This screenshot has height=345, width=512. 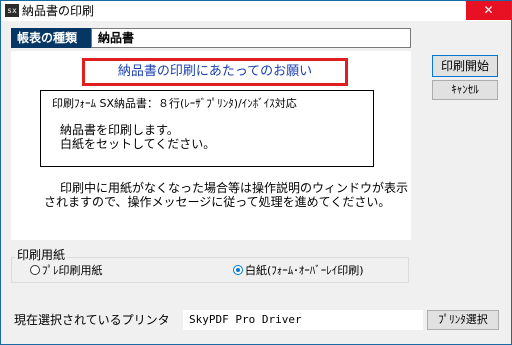 I want to click on radio-checked-icon, so click(x=238, y=270).